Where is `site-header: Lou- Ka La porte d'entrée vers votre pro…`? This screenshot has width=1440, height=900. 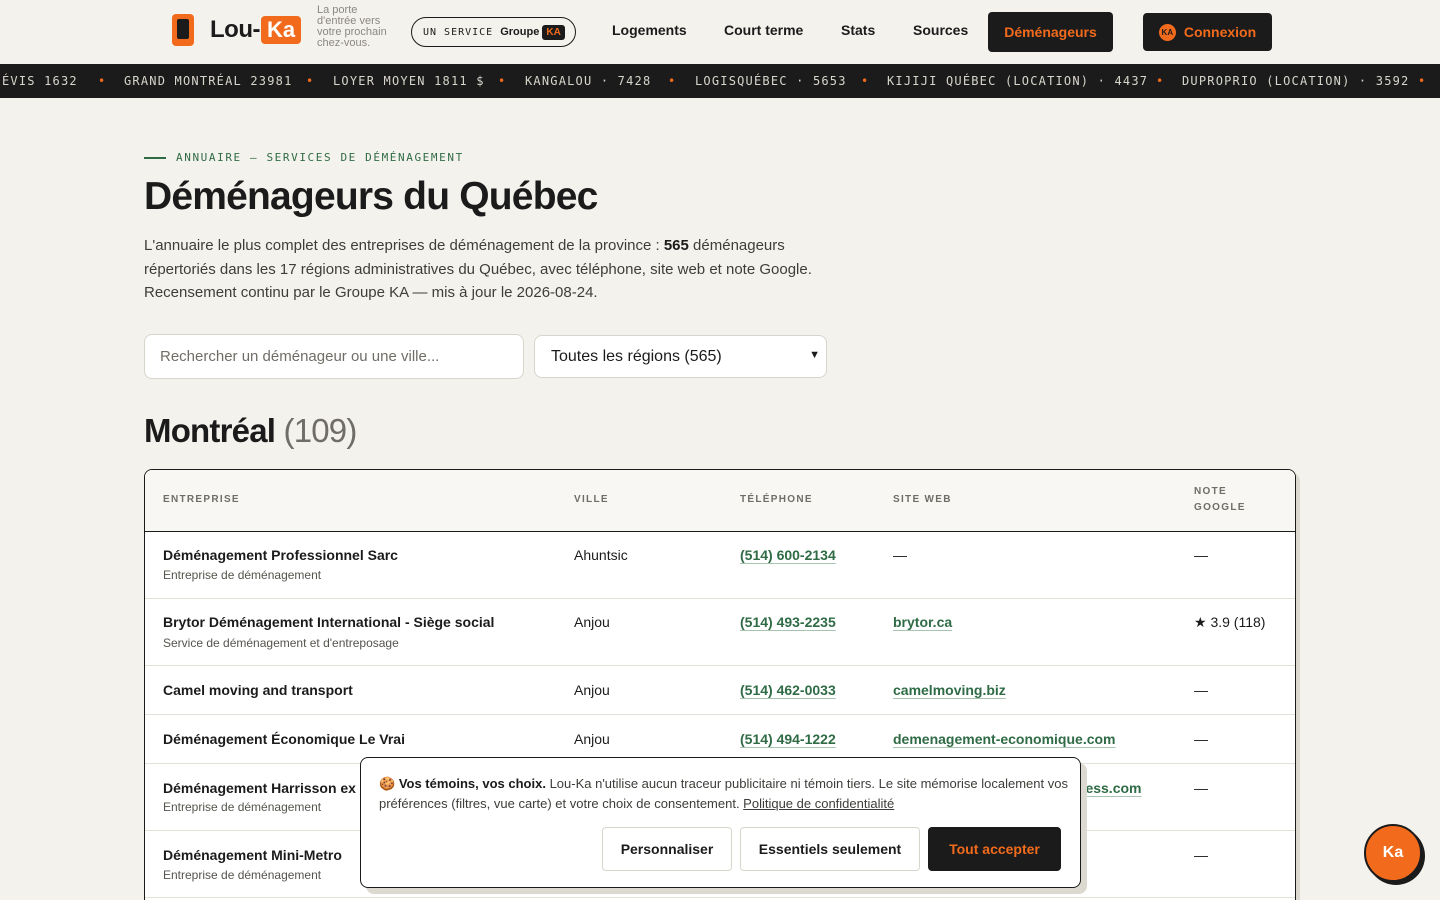
site-header: Lou- Ka La porte d'entrée vers votre pro… is located at coordinates (720, 32).